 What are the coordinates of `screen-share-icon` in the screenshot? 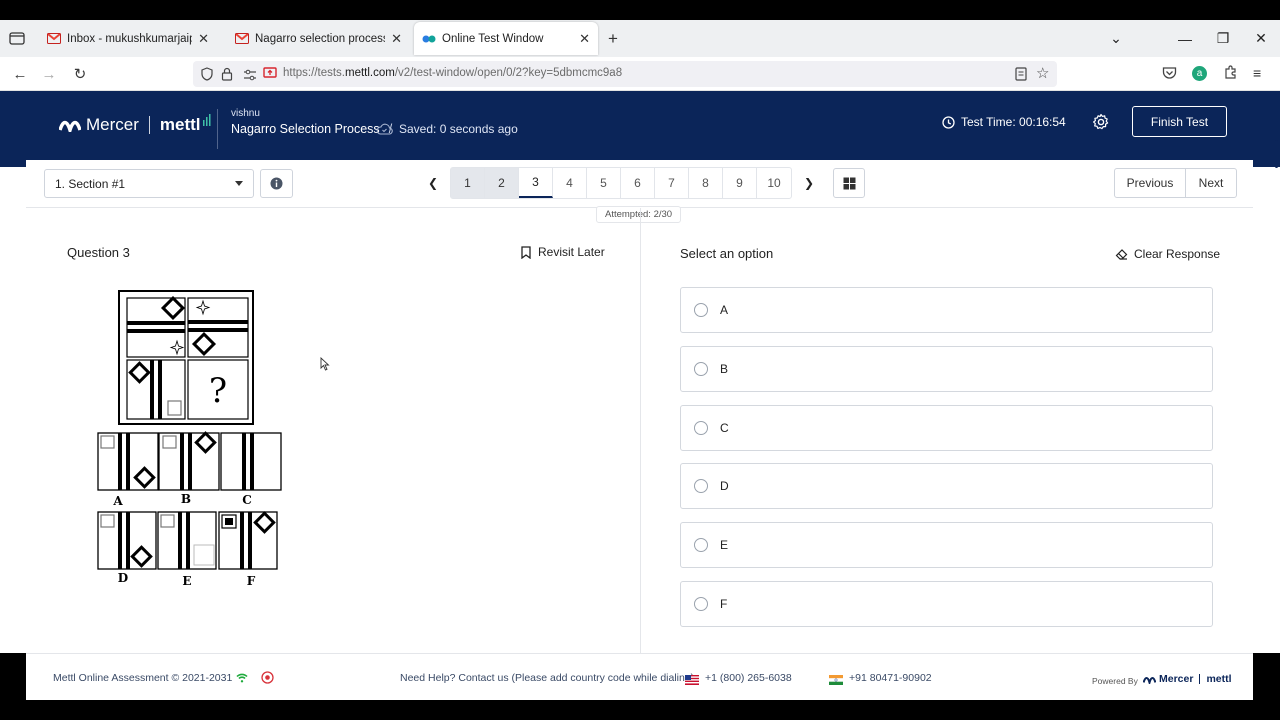 It's located at (270, 76).